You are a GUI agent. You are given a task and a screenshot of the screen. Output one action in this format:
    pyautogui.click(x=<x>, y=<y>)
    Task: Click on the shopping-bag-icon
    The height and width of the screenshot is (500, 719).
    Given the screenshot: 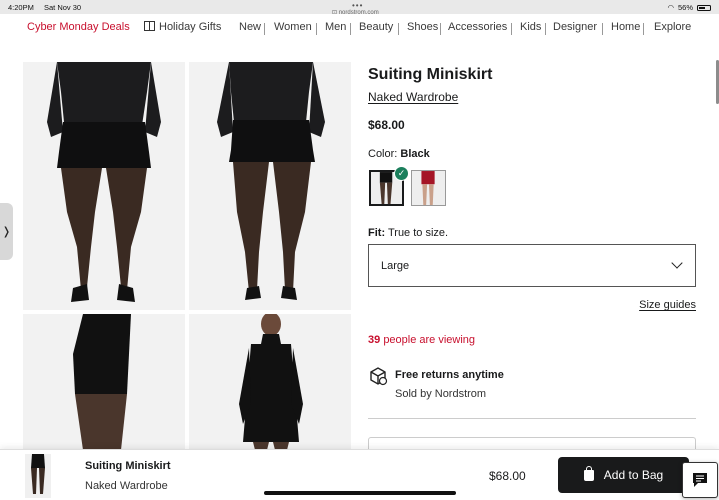 What is the action you would take?
    pyautogui.click(x=588, y=473)
    